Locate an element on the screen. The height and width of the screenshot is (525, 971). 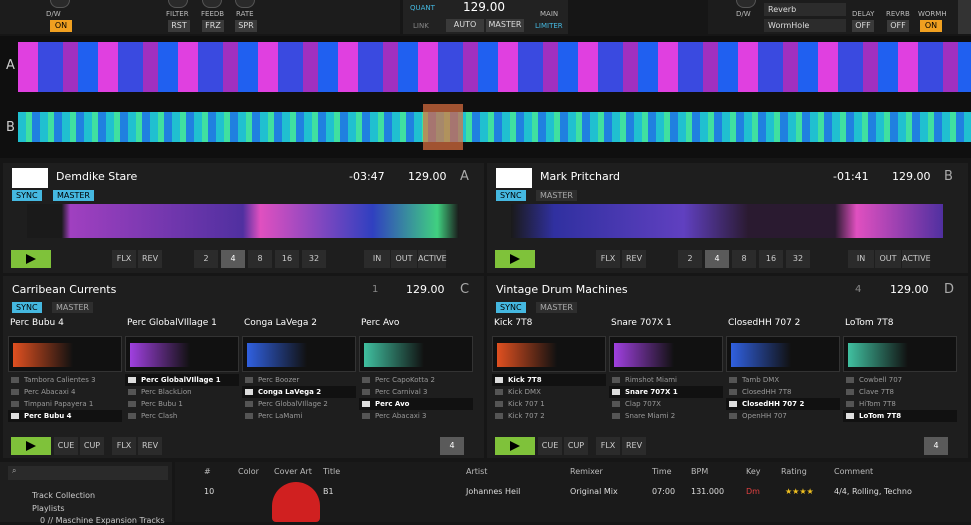
column-cover-art: Cover Art is located at coordinates (293, 471).